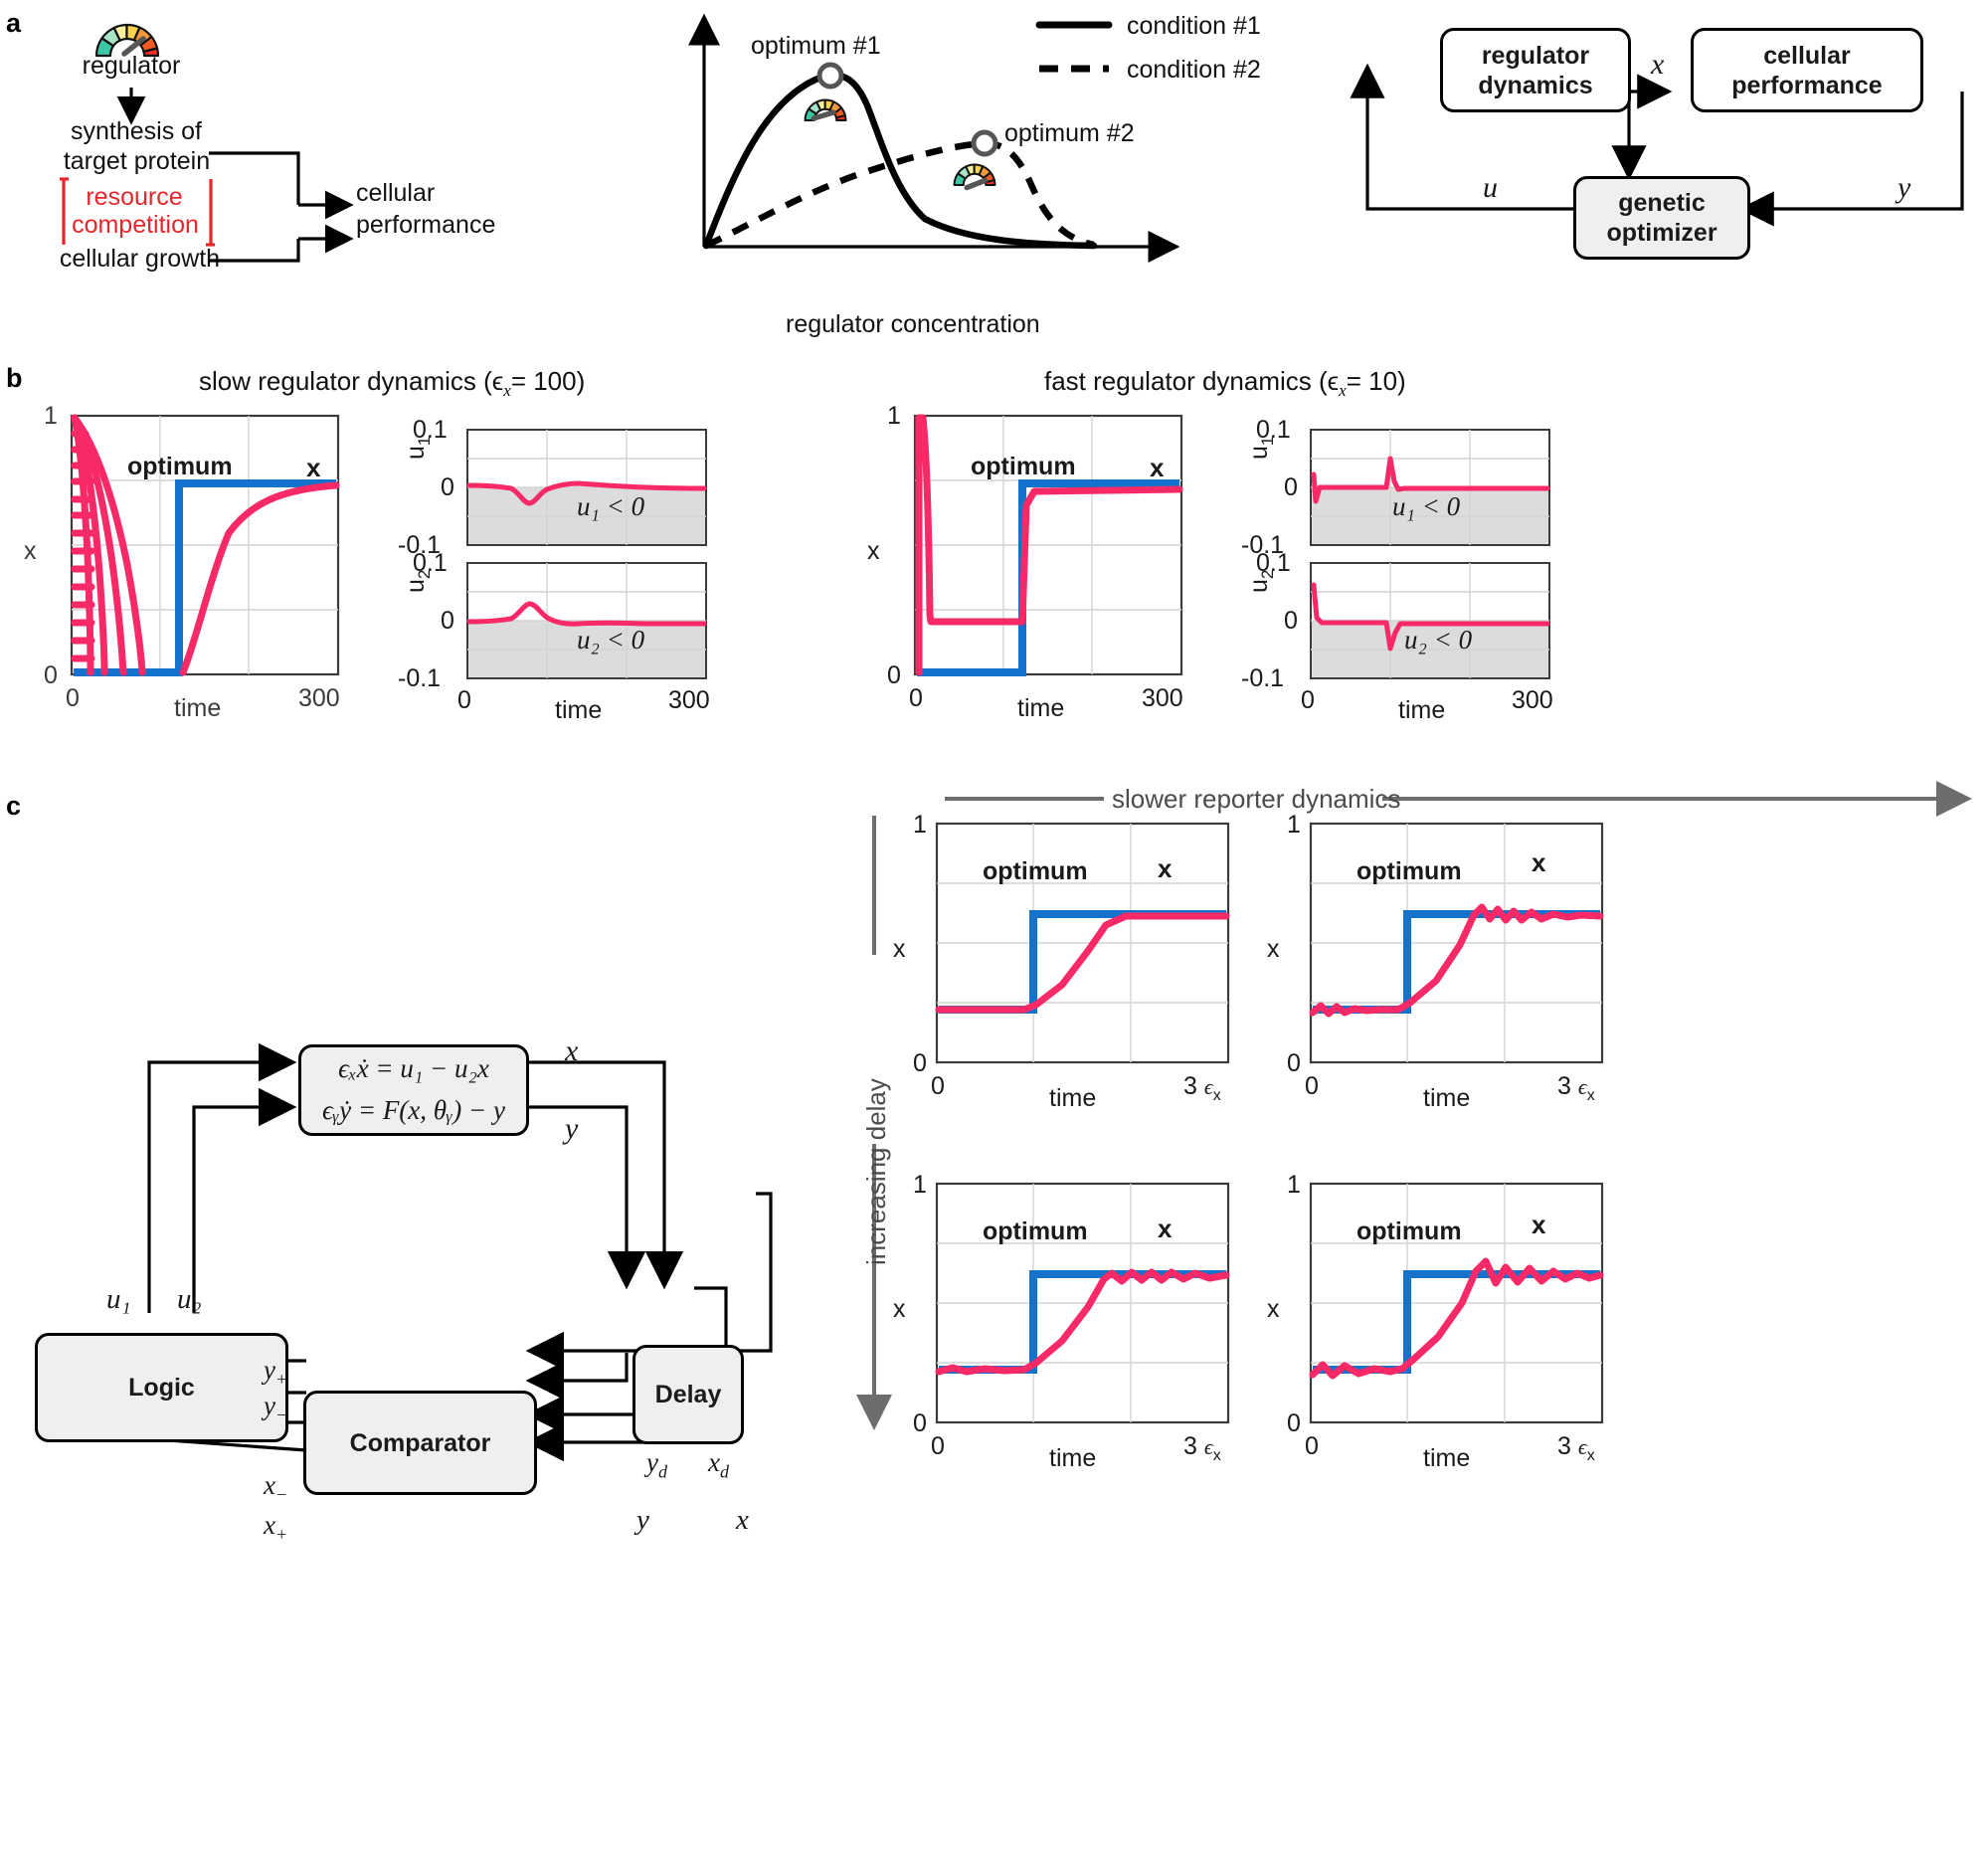  What do you see at coordinates (180, 466) in the screenshot?
I see `panel-b-slow-optimum-label: optimum` at bounding box center [180, 466].